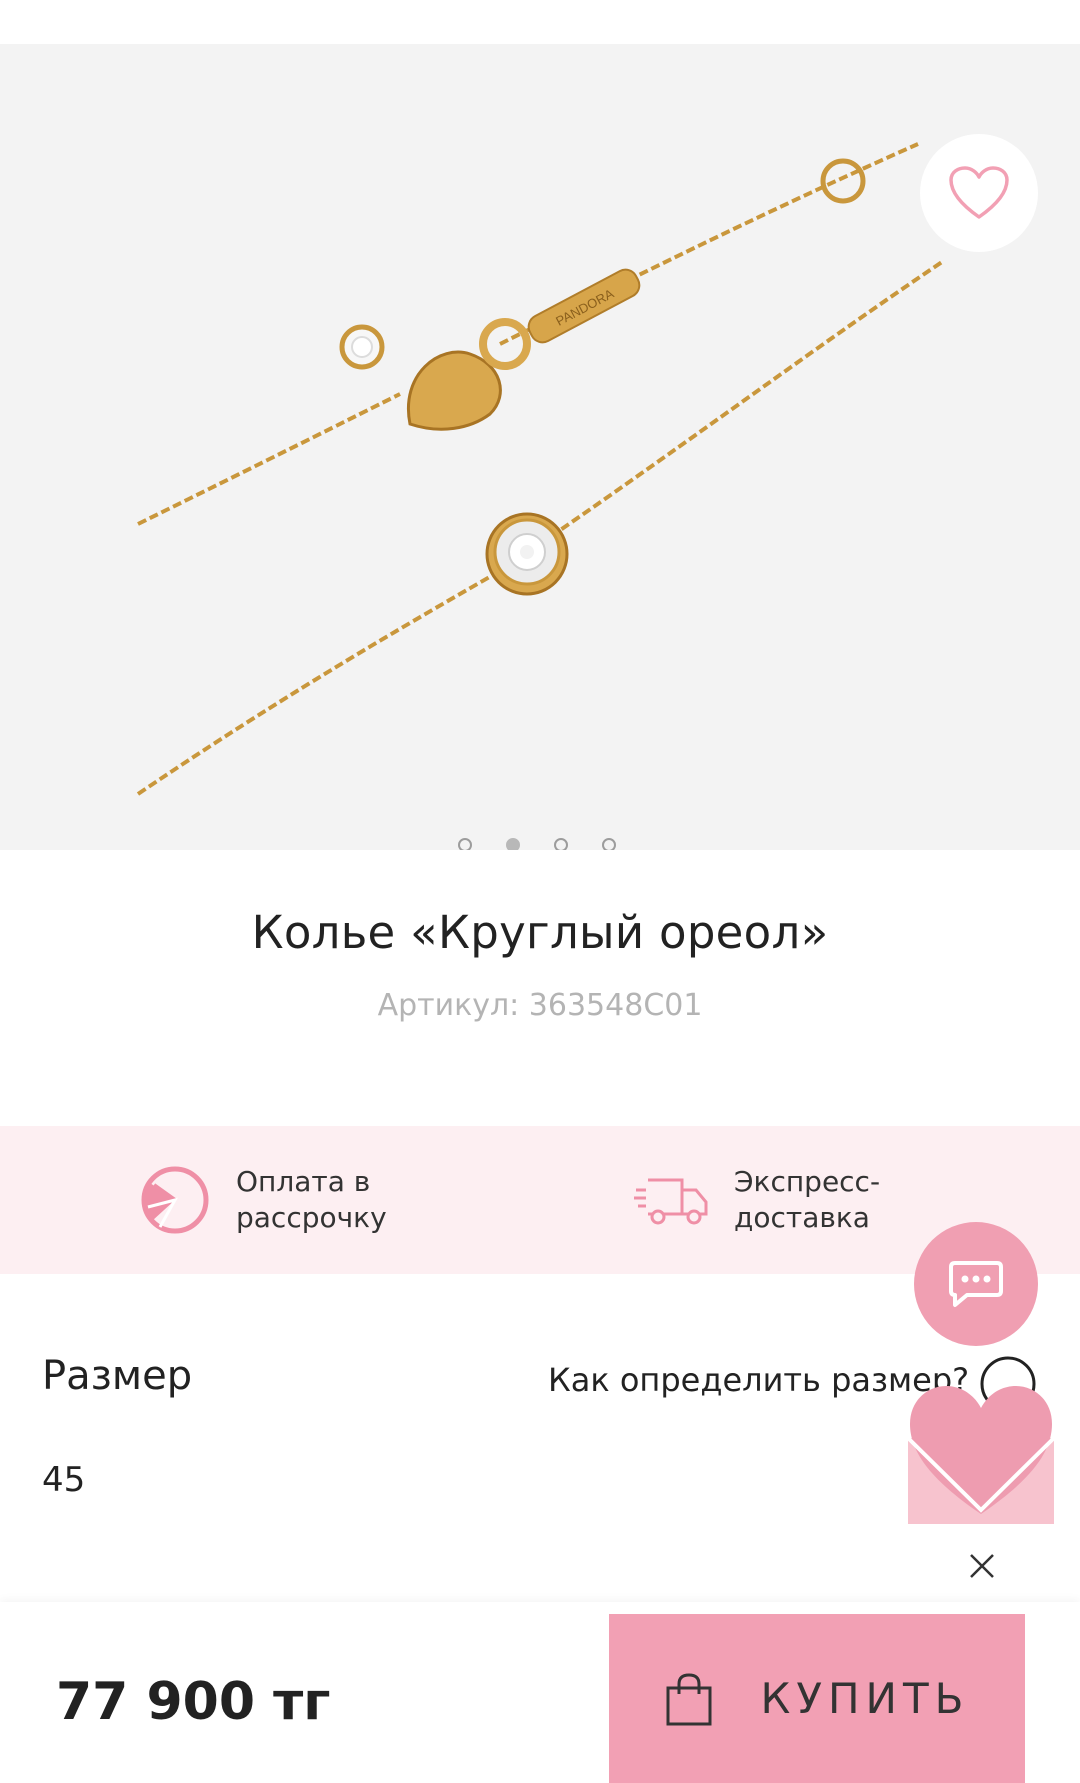  What do you see at coordinates (981, 1451) in the screenshot?
I see `heart-envelope-icon` at bounding box center [981, 1451].